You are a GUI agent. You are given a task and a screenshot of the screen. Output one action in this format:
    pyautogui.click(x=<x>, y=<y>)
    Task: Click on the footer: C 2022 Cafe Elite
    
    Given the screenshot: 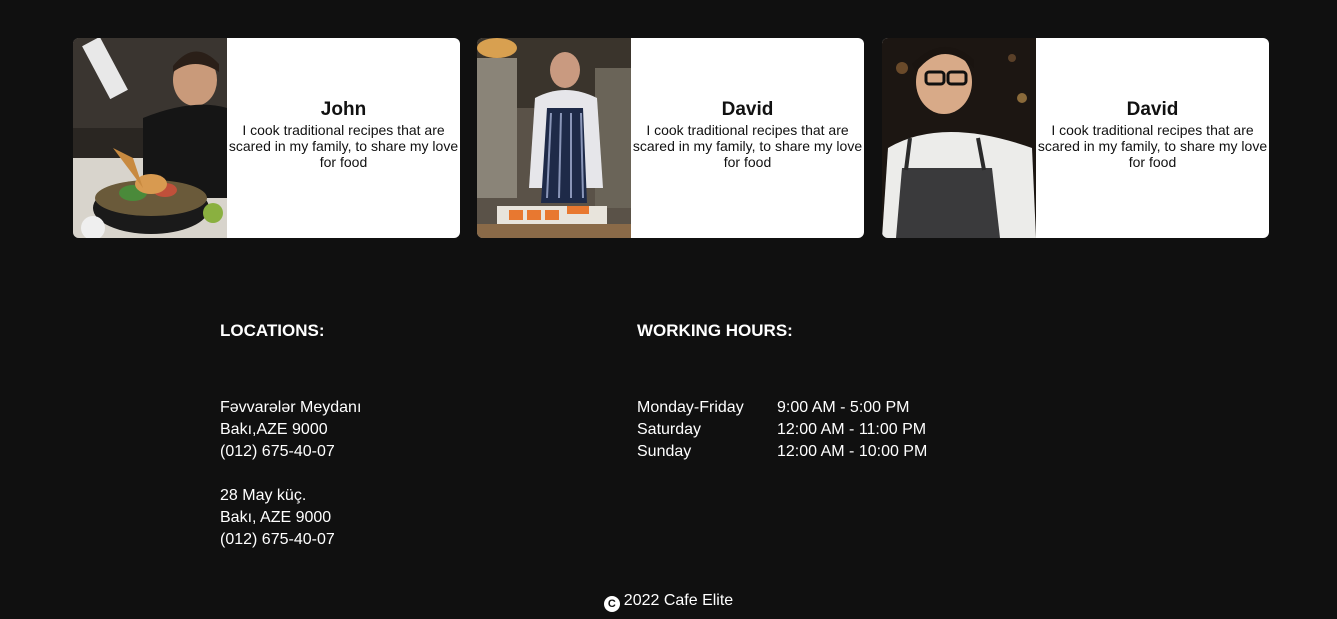 What is the action you would take?
    pyautogui.click(x=668, y=601)
    